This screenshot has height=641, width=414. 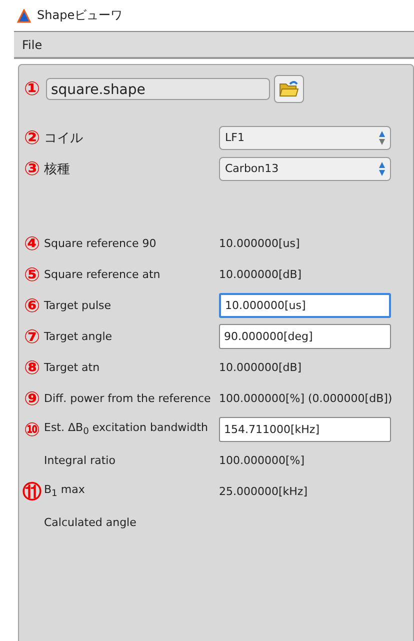 What do you see at coordinates (32, 336) in the screenshot?
I see `annotation-number: ⑦` at bounding box center [32, 336].